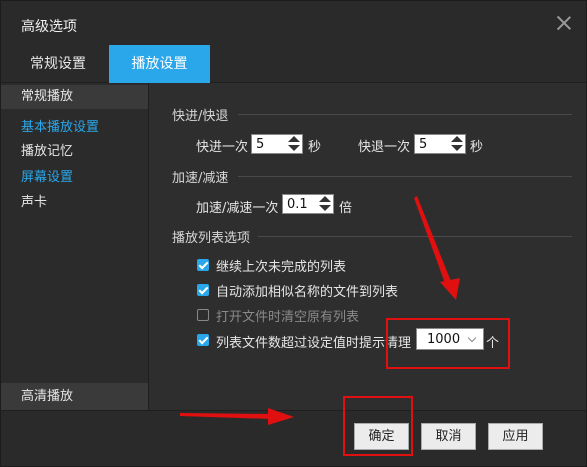  Describe the element at coordinates (47, 175) in the screenshot. I see `sidebar-item-screen-settings: 屏幕设置` at that location.